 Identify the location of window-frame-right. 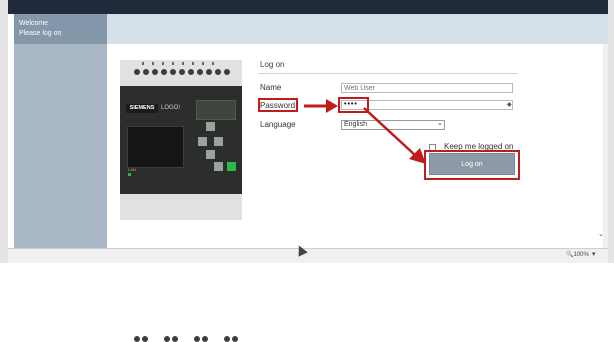
(611, 131).